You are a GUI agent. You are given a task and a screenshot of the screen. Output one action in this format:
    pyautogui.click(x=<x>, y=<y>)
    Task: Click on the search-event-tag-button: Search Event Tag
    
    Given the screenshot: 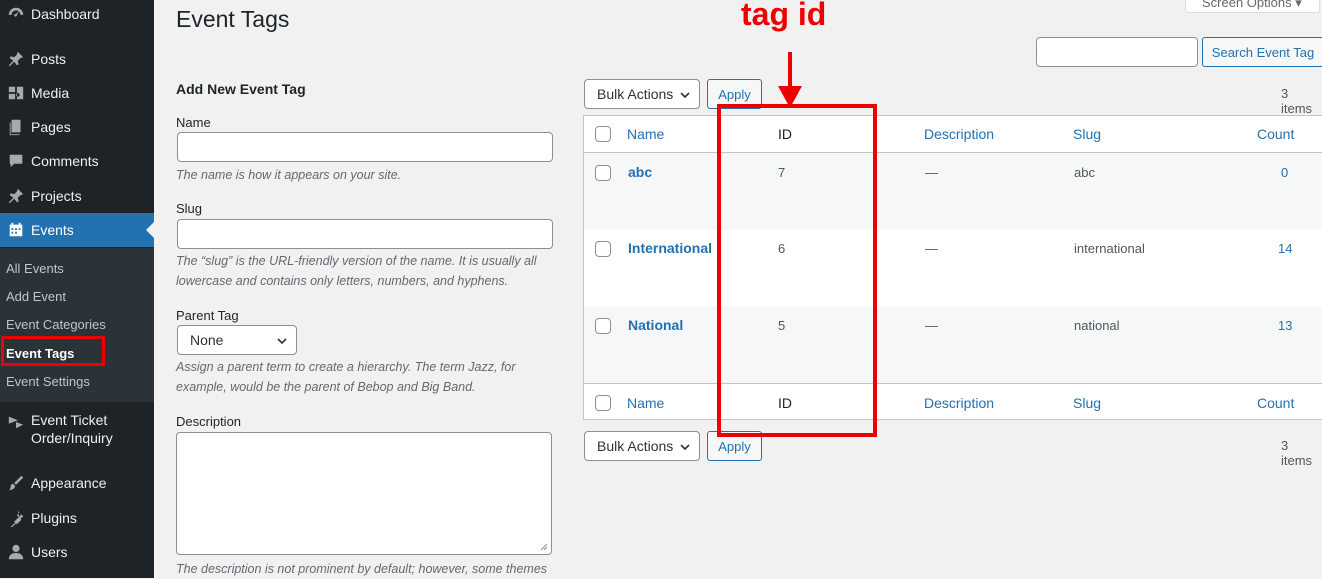 What is the action you would take?
    pyautogui.click(x=1262, y=52)
    